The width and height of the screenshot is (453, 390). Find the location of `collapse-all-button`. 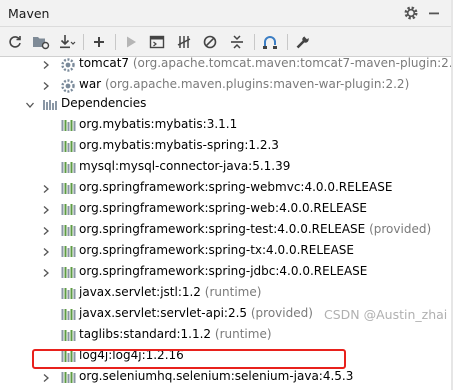

collapse-all-button is located at coordinates (237, 42).